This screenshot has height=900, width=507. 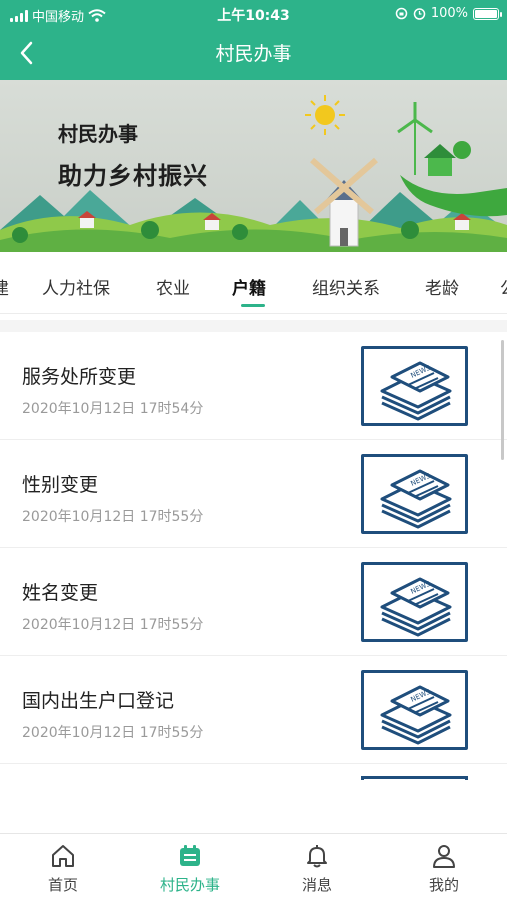 I want to click on battery-percent: 100%, so click(x=449, y=13).